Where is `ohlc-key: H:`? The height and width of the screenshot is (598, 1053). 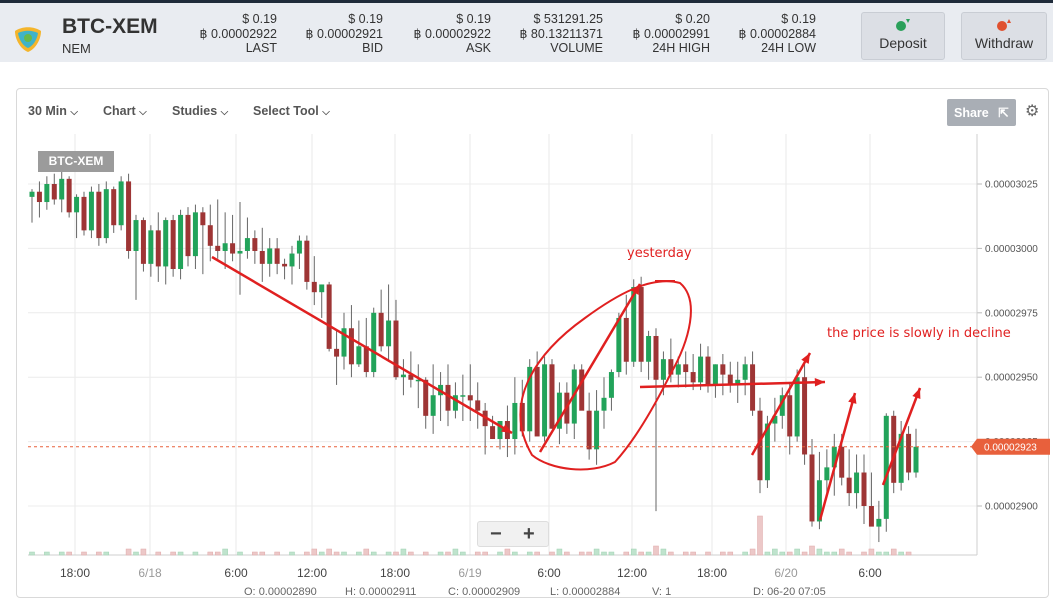
ohlc-key: H: is located at coordinates (350, 592).